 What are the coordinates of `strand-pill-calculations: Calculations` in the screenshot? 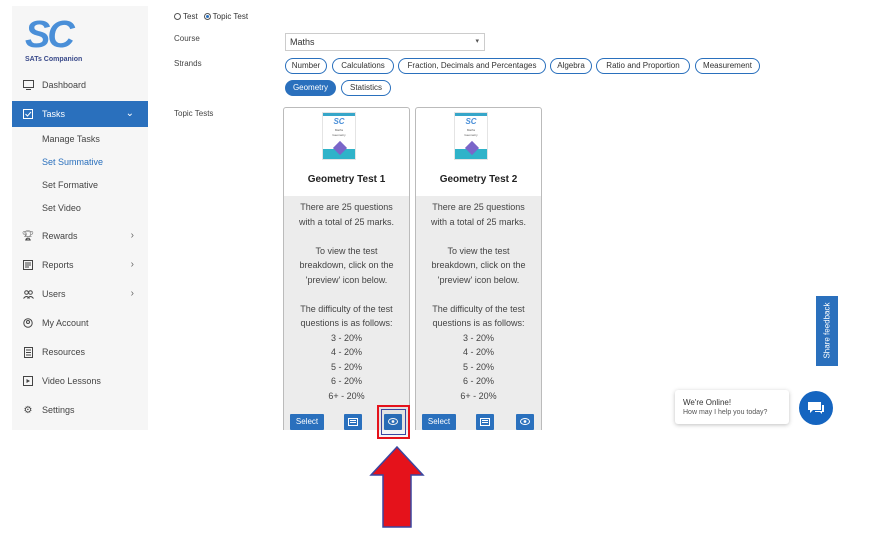 It's located at (363, 66).